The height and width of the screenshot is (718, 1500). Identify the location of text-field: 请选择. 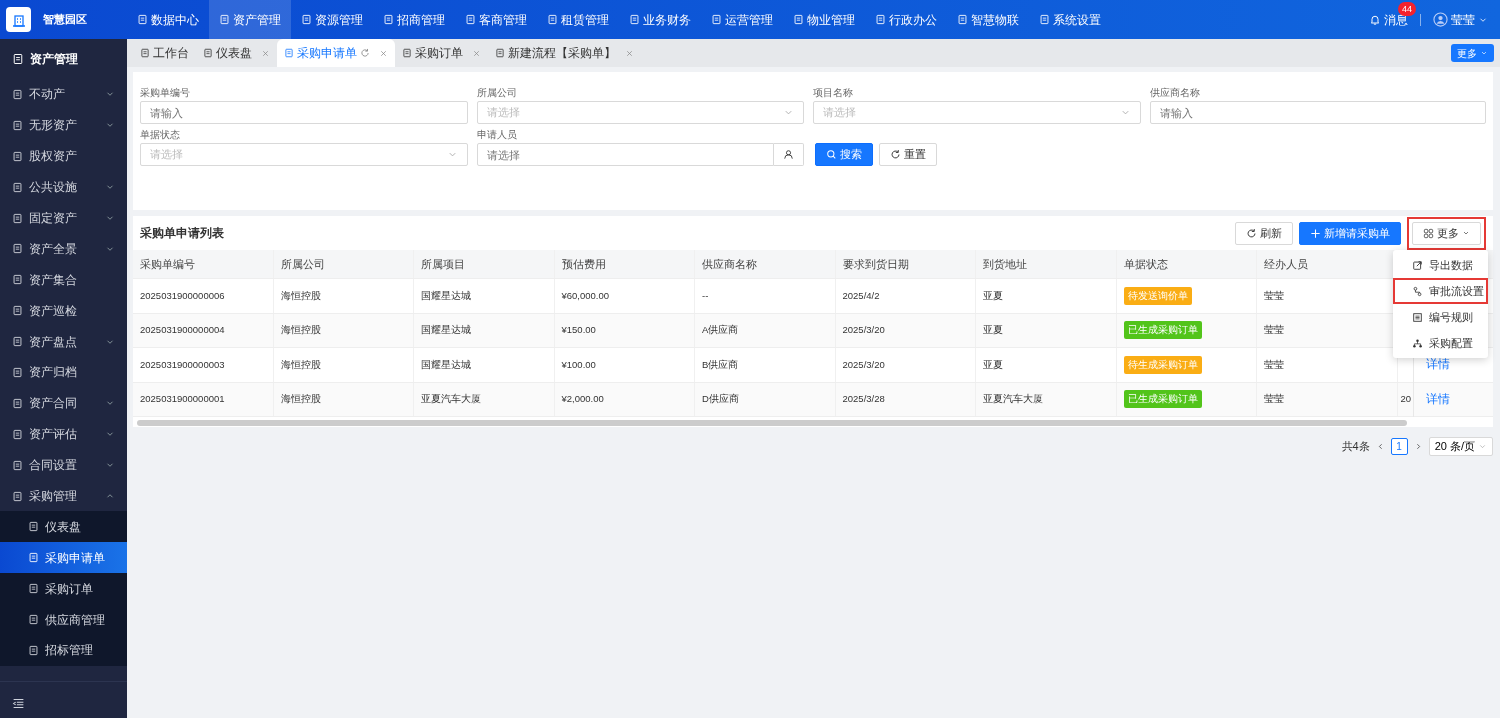
(625, 154).